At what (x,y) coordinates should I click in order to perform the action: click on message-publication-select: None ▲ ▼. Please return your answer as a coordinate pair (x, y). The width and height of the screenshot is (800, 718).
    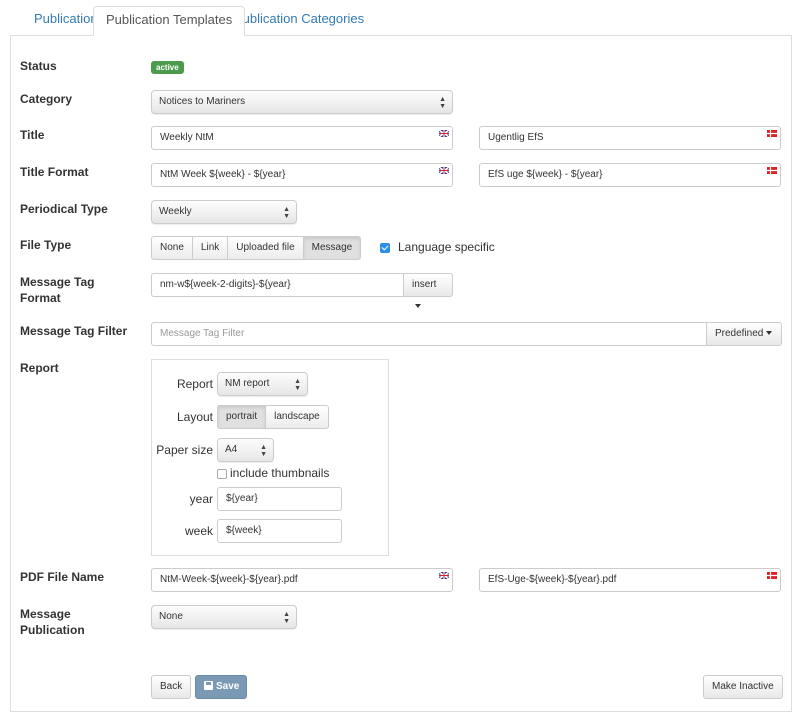
    Looking at the image, I should click on (224, 617).